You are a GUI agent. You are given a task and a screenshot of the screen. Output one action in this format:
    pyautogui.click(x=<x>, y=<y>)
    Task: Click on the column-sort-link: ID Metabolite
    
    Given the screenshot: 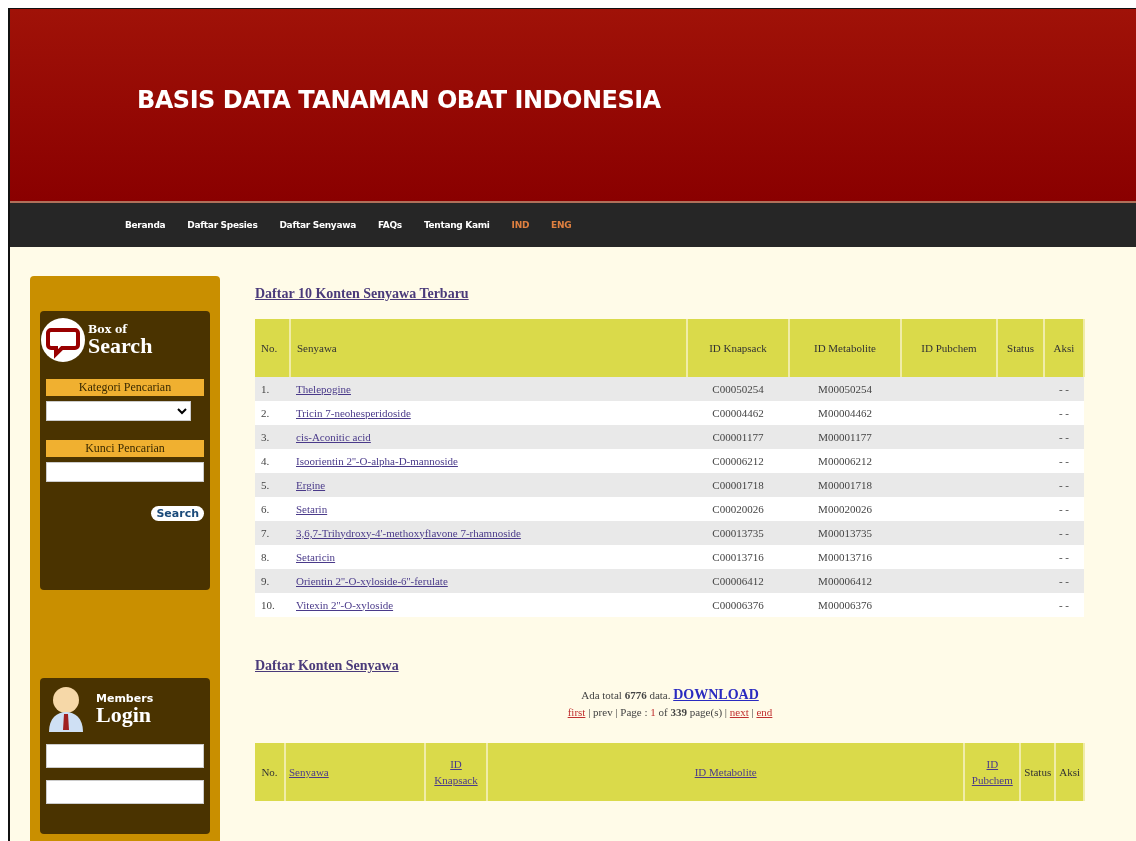 What is the action you would take?
    pyautogui.click(x=725, y=772)
    